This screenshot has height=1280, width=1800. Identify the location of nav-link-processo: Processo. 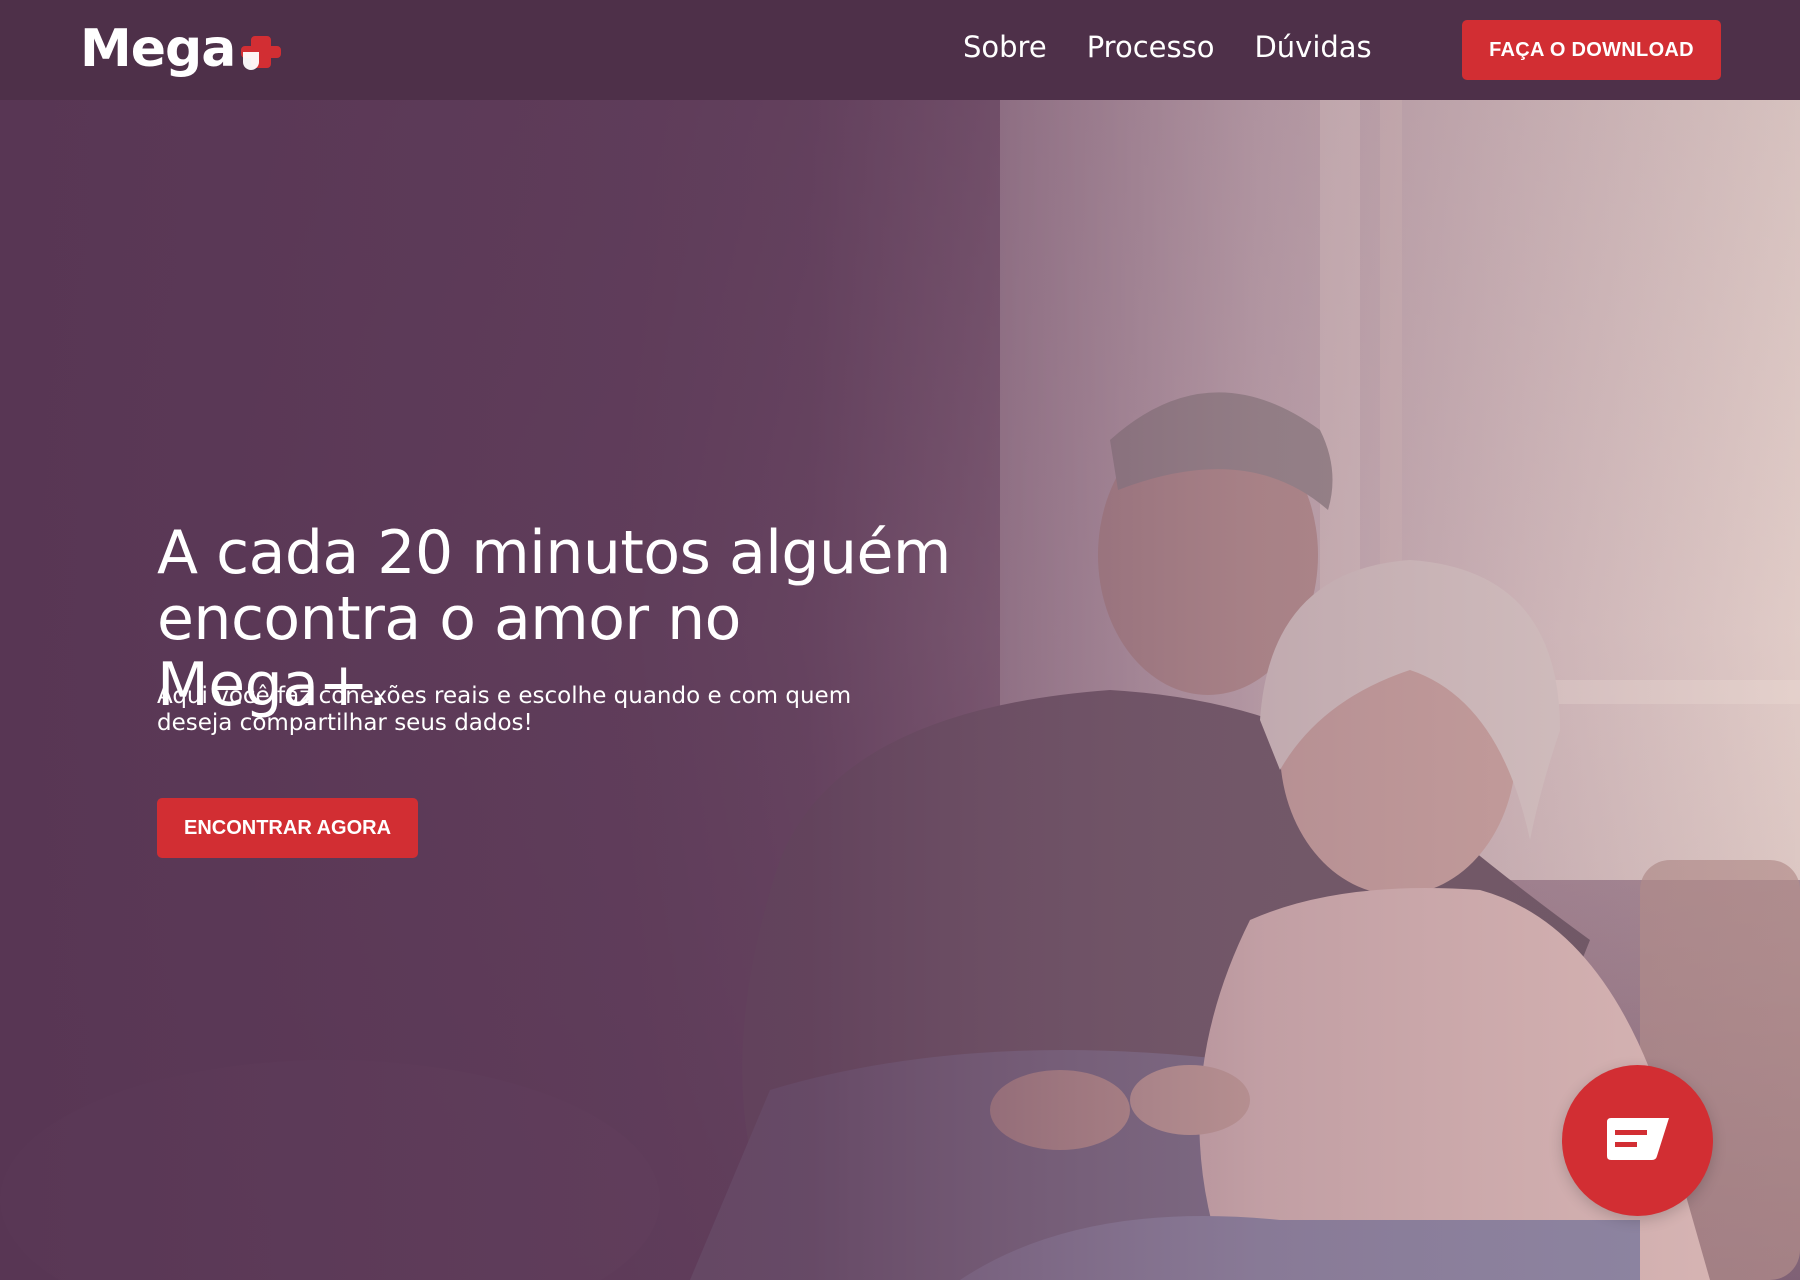
(1151, 47).